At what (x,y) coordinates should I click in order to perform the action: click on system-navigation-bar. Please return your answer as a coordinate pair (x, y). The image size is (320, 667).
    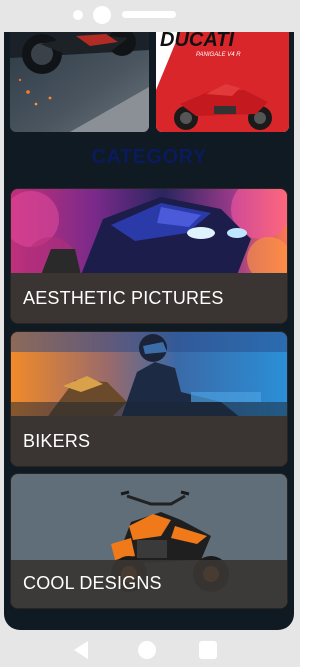
    Looking at the image, I should click on (150, 648).